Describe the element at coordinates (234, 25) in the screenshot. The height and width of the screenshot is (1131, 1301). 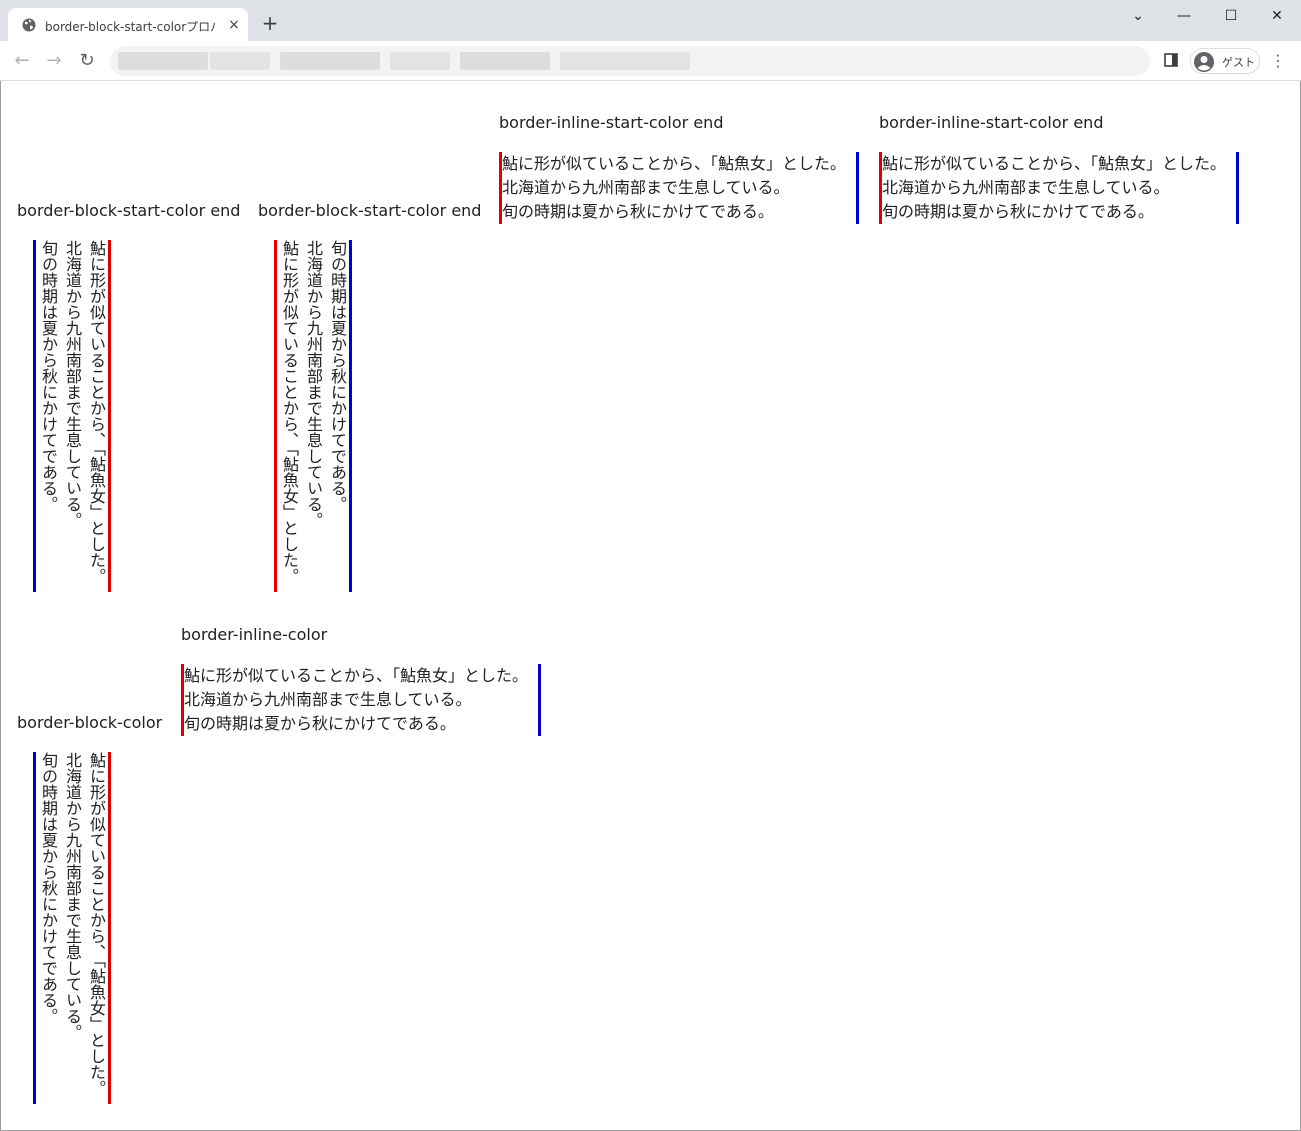
I see `close-tab-icon: ×` at that location.